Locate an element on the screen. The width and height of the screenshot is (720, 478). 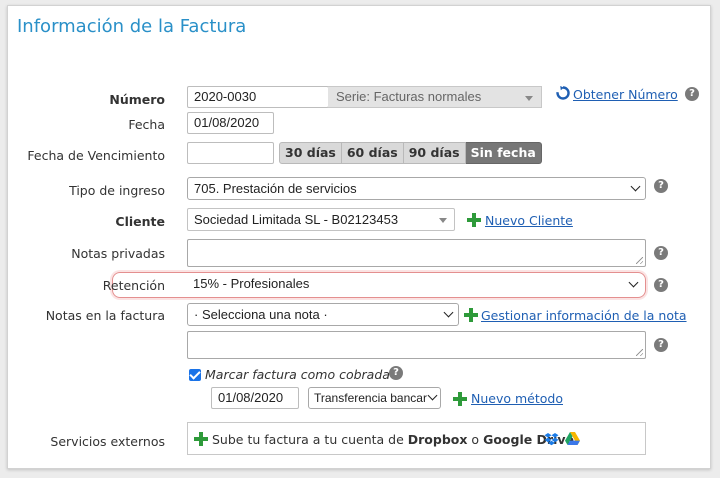
cobrada-checkbox-label: Marcar factura como cobrada is located at coordinates (297, 374).